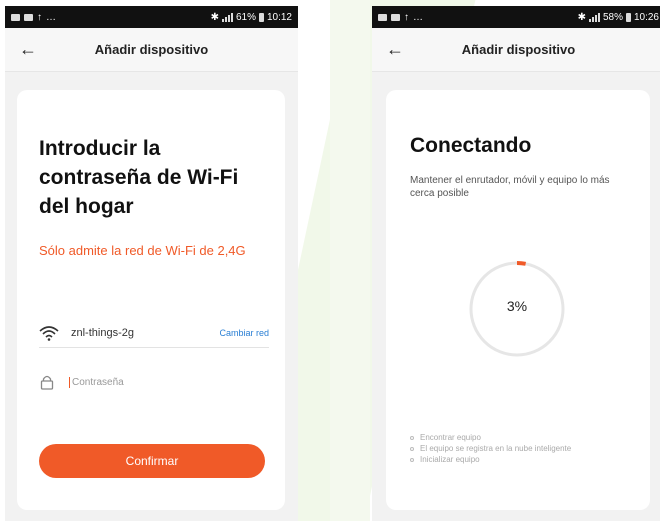  I want to click on wifi-network-name: znl-things-2g, so click(102, 332).